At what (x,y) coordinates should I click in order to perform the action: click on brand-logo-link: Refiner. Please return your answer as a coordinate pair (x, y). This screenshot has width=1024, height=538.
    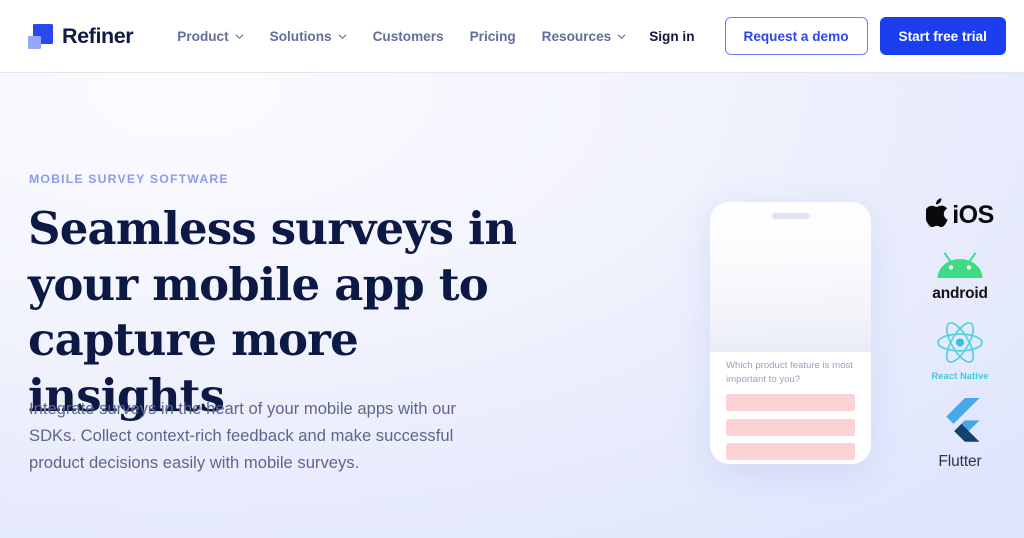
    Looking at the image, I should click on (81, 36).